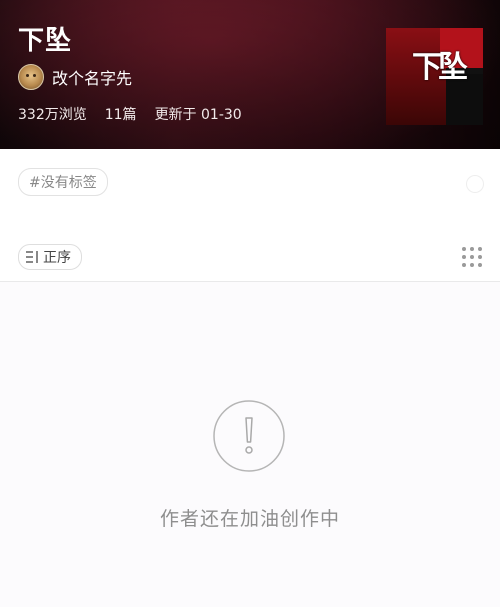  What do you see at coordinates (250, 189) in the screenshot?
I see `tags-section: #没有标签` at bounding box center [250, 189].